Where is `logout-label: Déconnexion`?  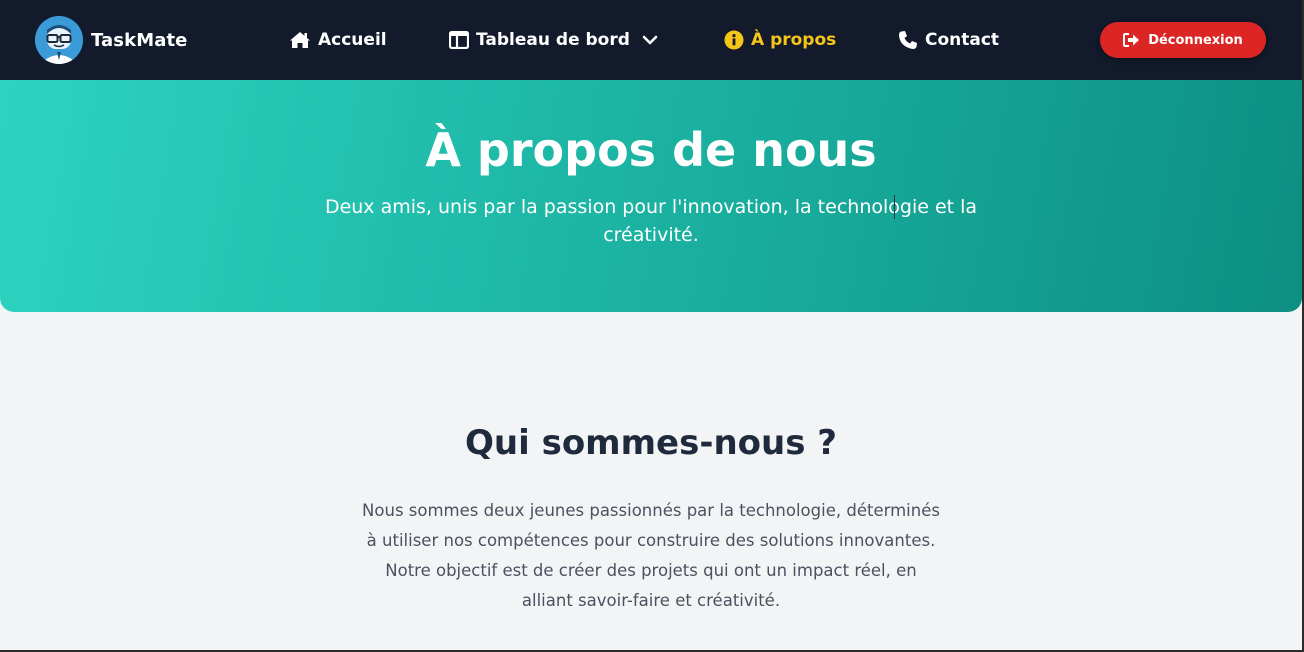 logout-label: Déconnexion is located at coordinates (1195, 40).